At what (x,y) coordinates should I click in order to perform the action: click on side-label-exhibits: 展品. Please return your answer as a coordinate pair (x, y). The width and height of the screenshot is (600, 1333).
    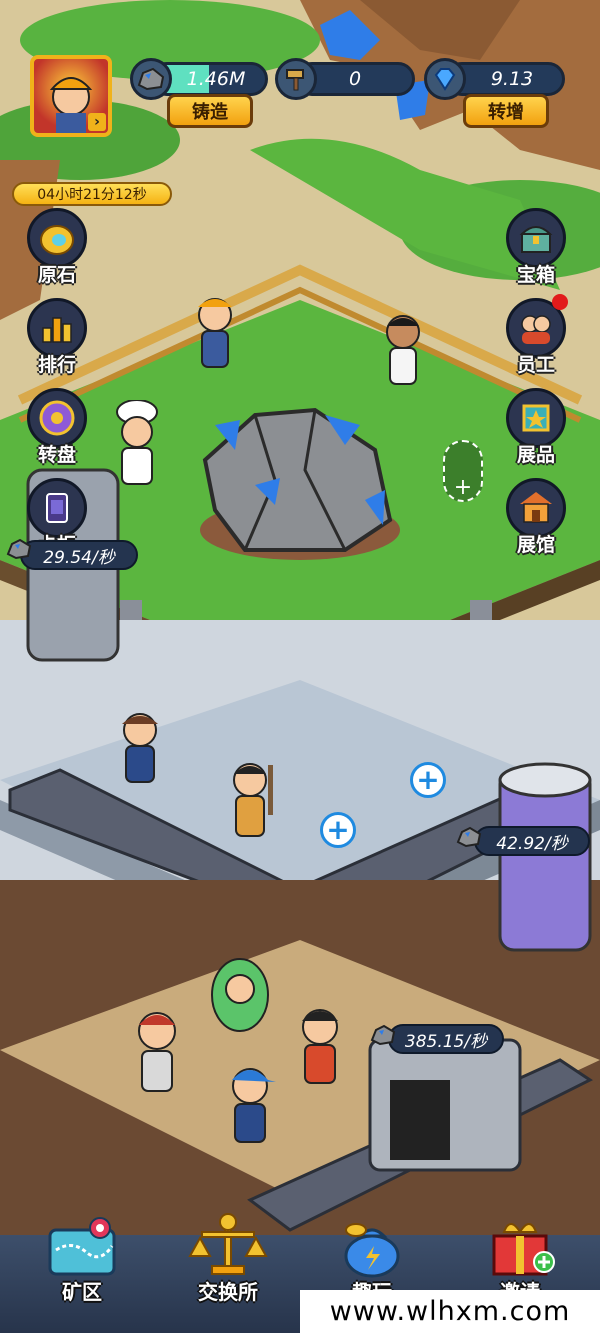
    Looking at the image, I should click on (535, 455).